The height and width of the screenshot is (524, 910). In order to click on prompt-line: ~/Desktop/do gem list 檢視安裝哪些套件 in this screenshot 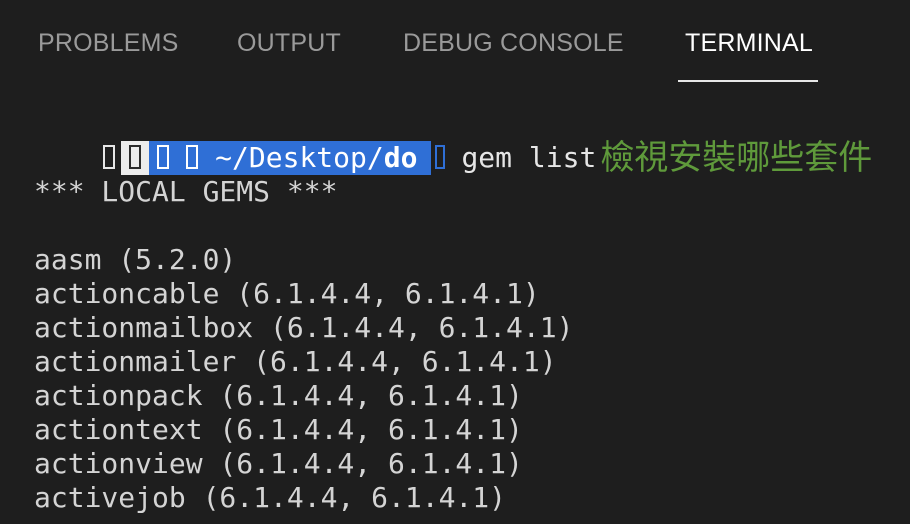, I will do `click(453, 141)`.